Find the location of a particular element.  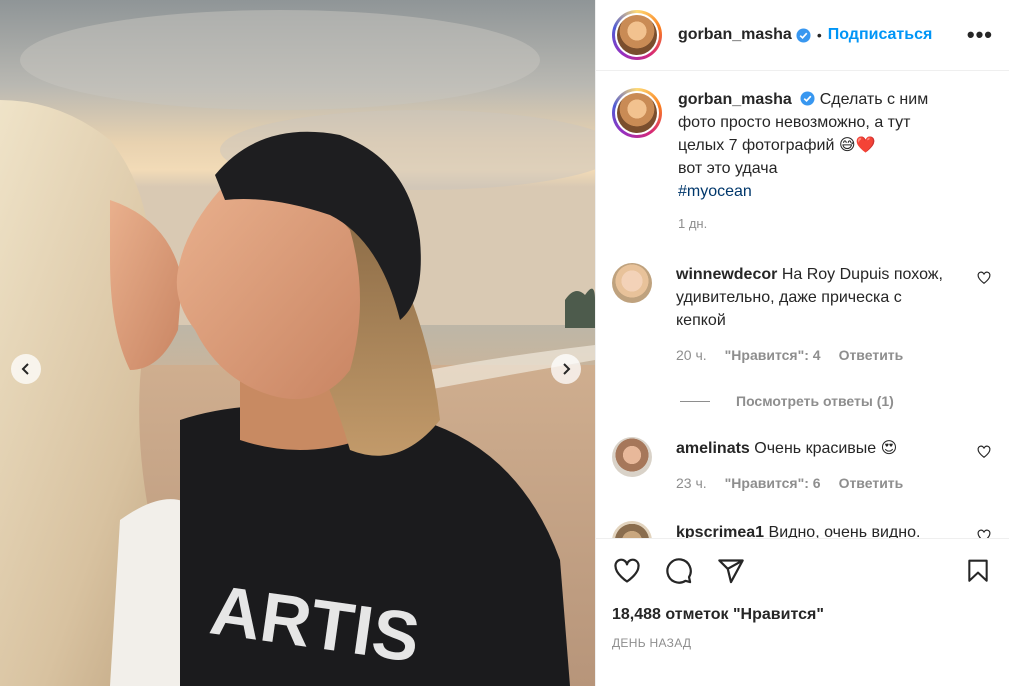

comment-age: 20 ч. is located at coordinates (691, 355).